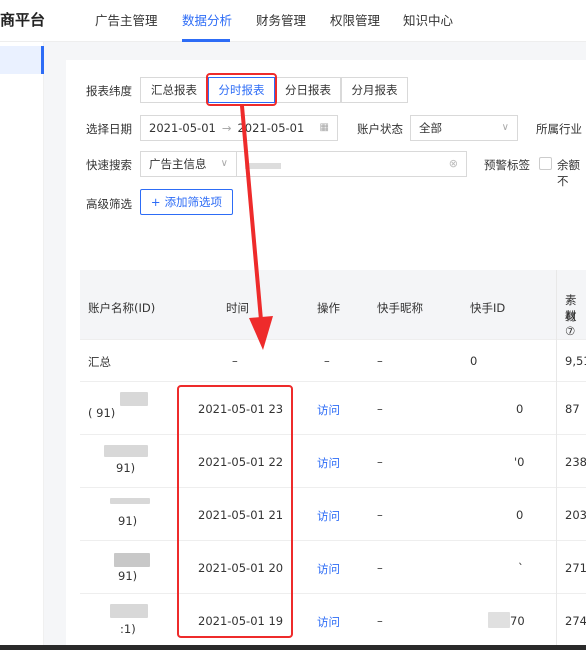 This screenshot has width=586, height=650. I want to click on annotation-arrow-icon, so click(256, 227).